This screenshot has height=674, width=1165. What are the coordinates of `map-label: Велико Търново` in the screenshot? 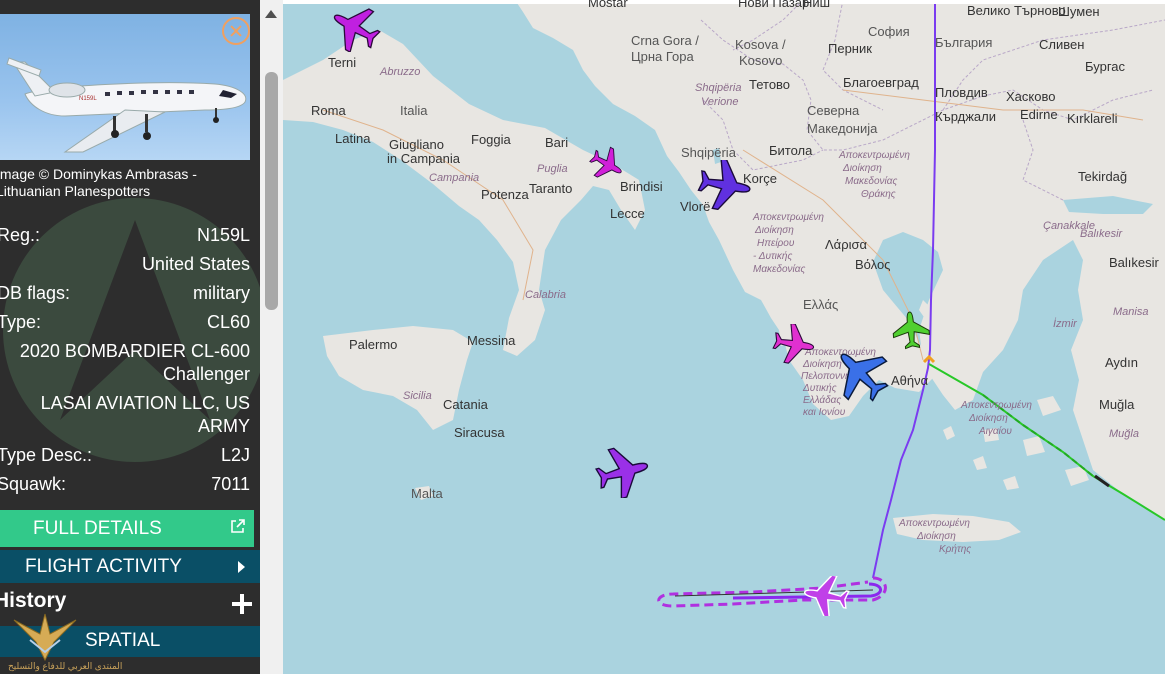 It's located at (1016, 10).